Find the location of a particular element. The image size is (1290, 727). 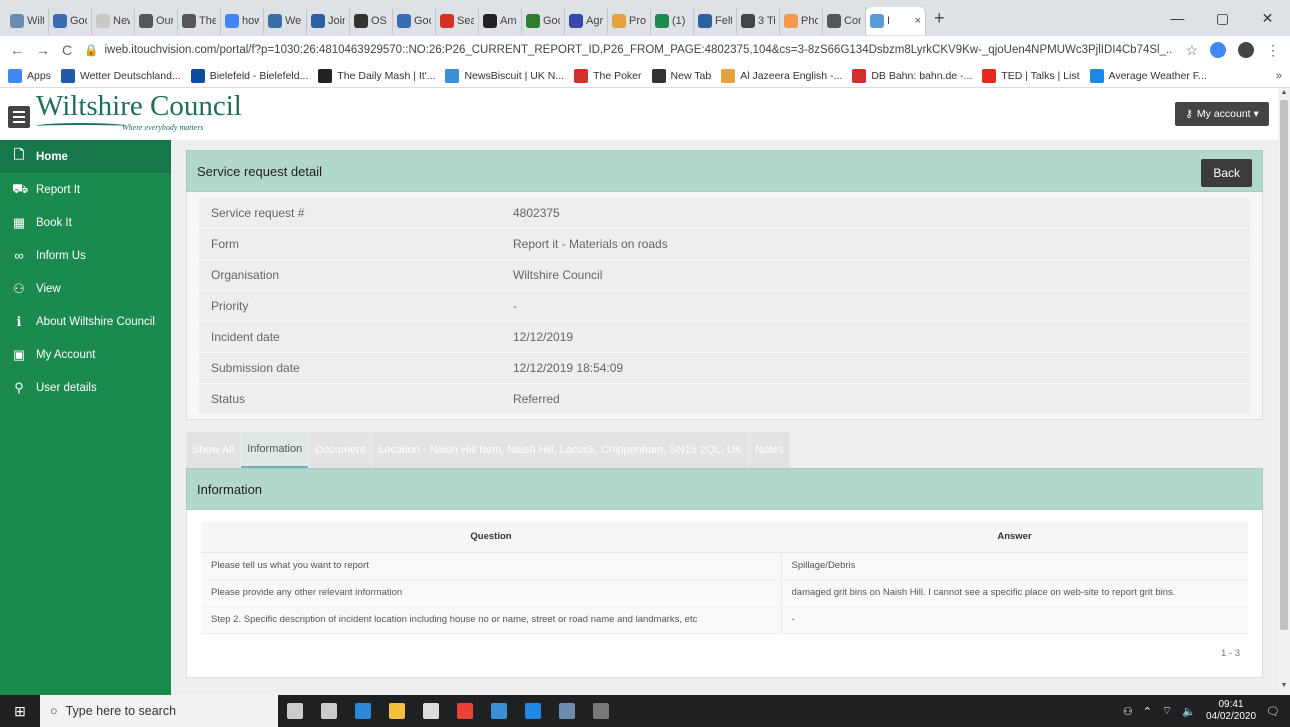

file-explorer-icon is located at coordinates (397, 711).